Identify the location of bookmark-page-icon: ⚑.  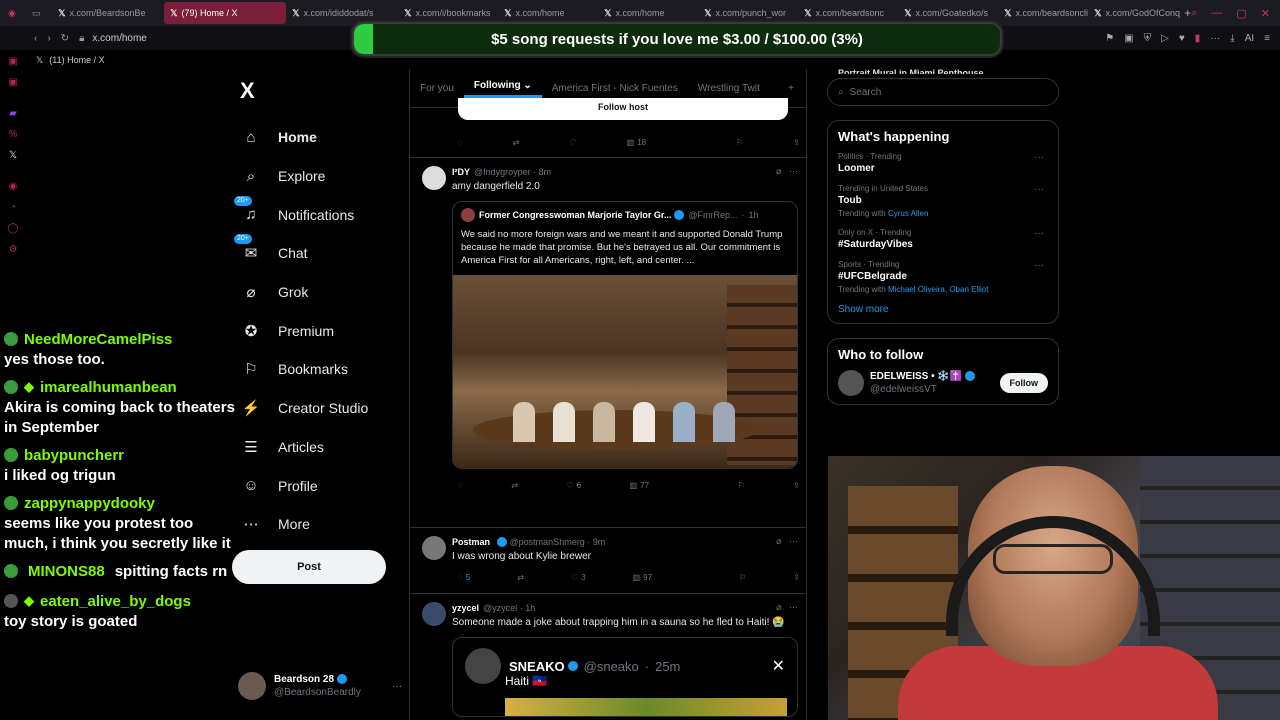
(1109, 38).